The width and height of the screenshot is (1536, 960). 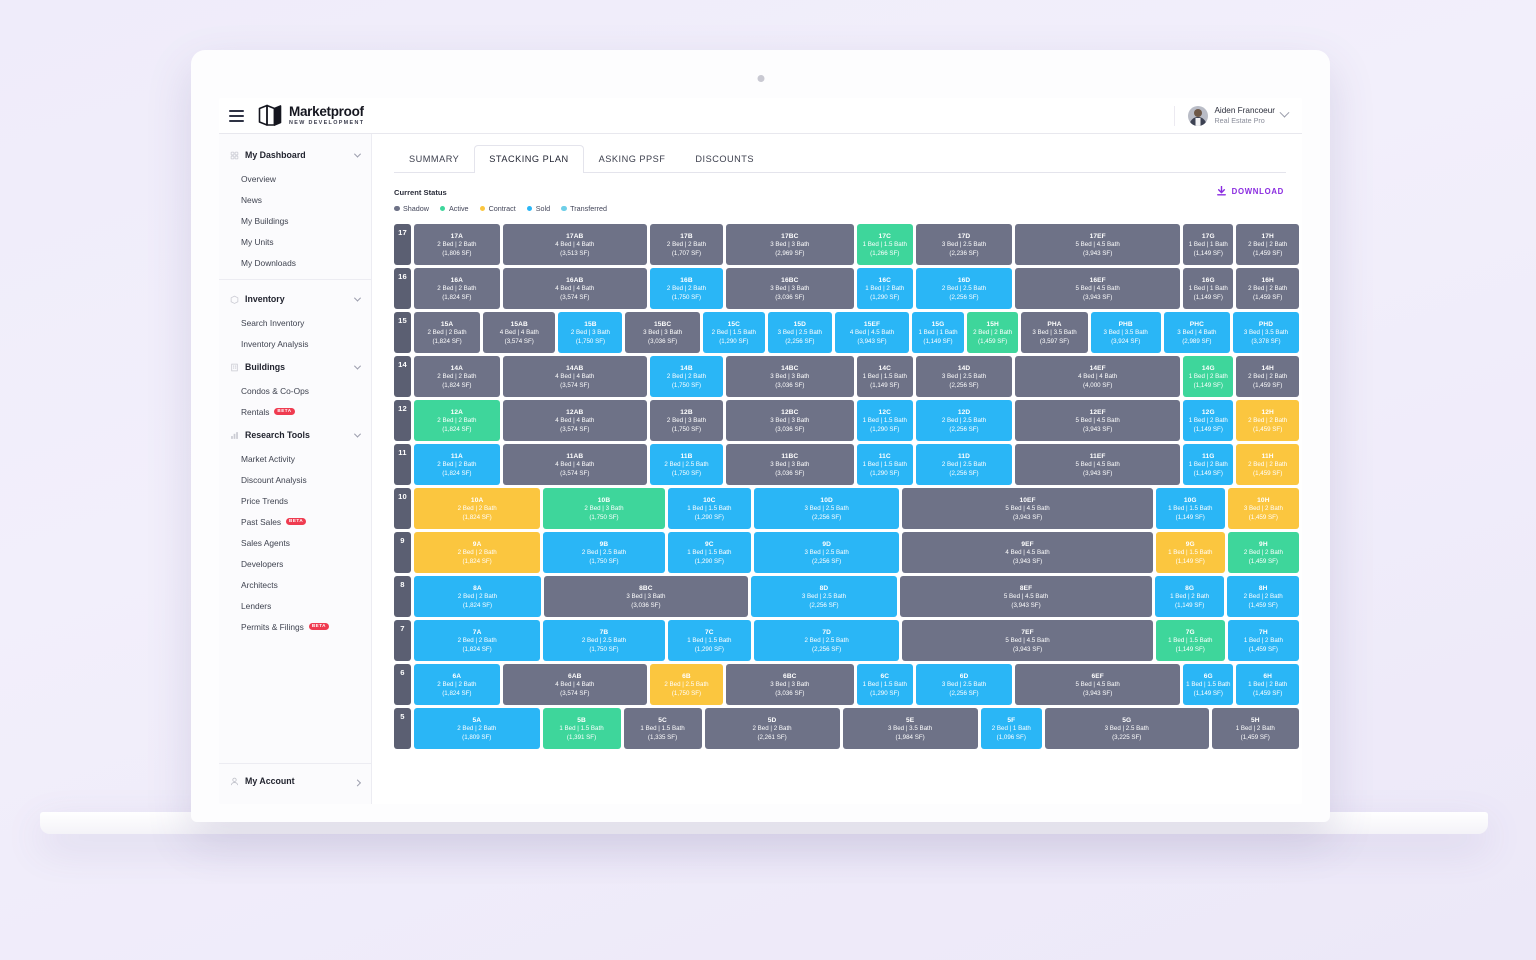 I want to click on unit-cell: 8D 3 Bed | 2.5 Bath (2,256 SF), so click(x=824, y=596).